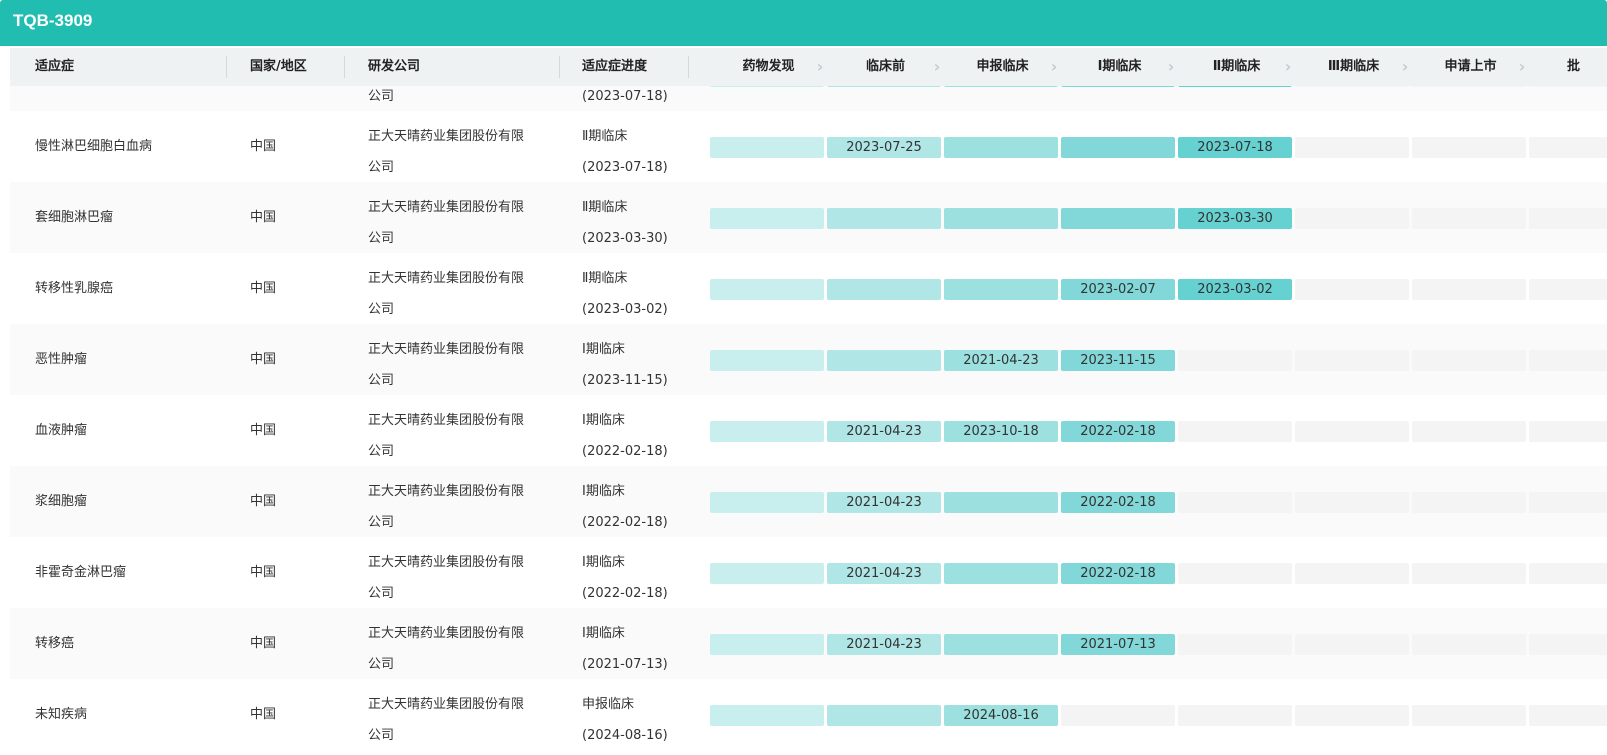 The width and height of the screenshot is (1607, 755). I want to click on stage-header-label: 批, so click(1574, 66).